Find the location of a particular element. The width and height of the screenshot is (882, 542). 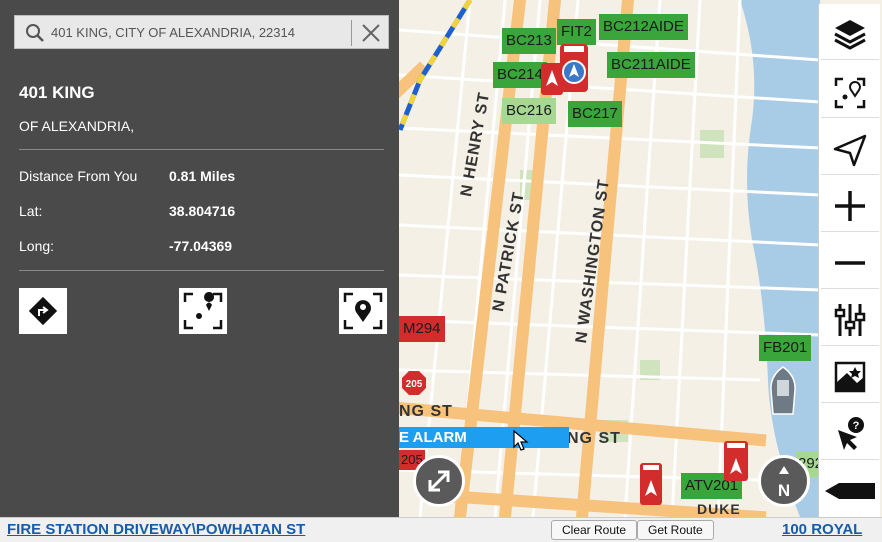

map-toolbar: ? is located at coordinates (849, 260).